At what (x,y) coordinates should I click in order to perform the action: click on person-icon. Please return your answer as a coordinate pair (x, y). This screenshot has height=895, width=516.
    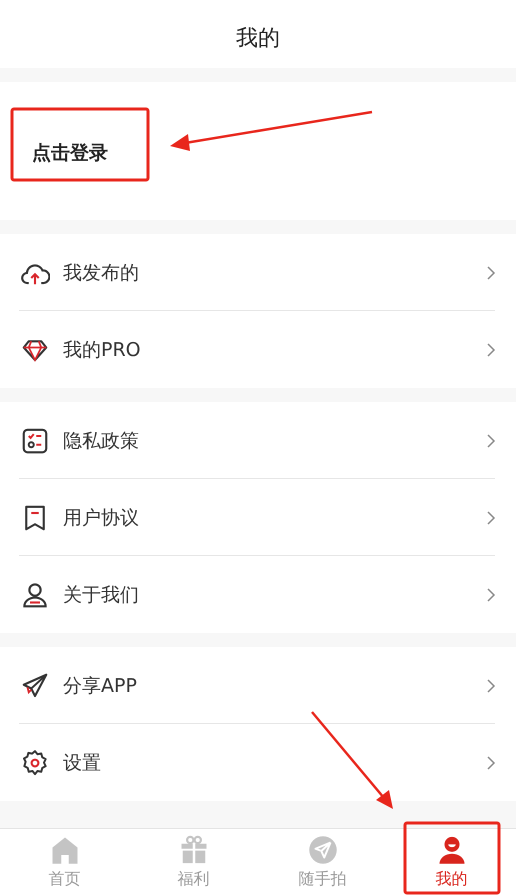
    Looking at the image, I should click on (451, 849).